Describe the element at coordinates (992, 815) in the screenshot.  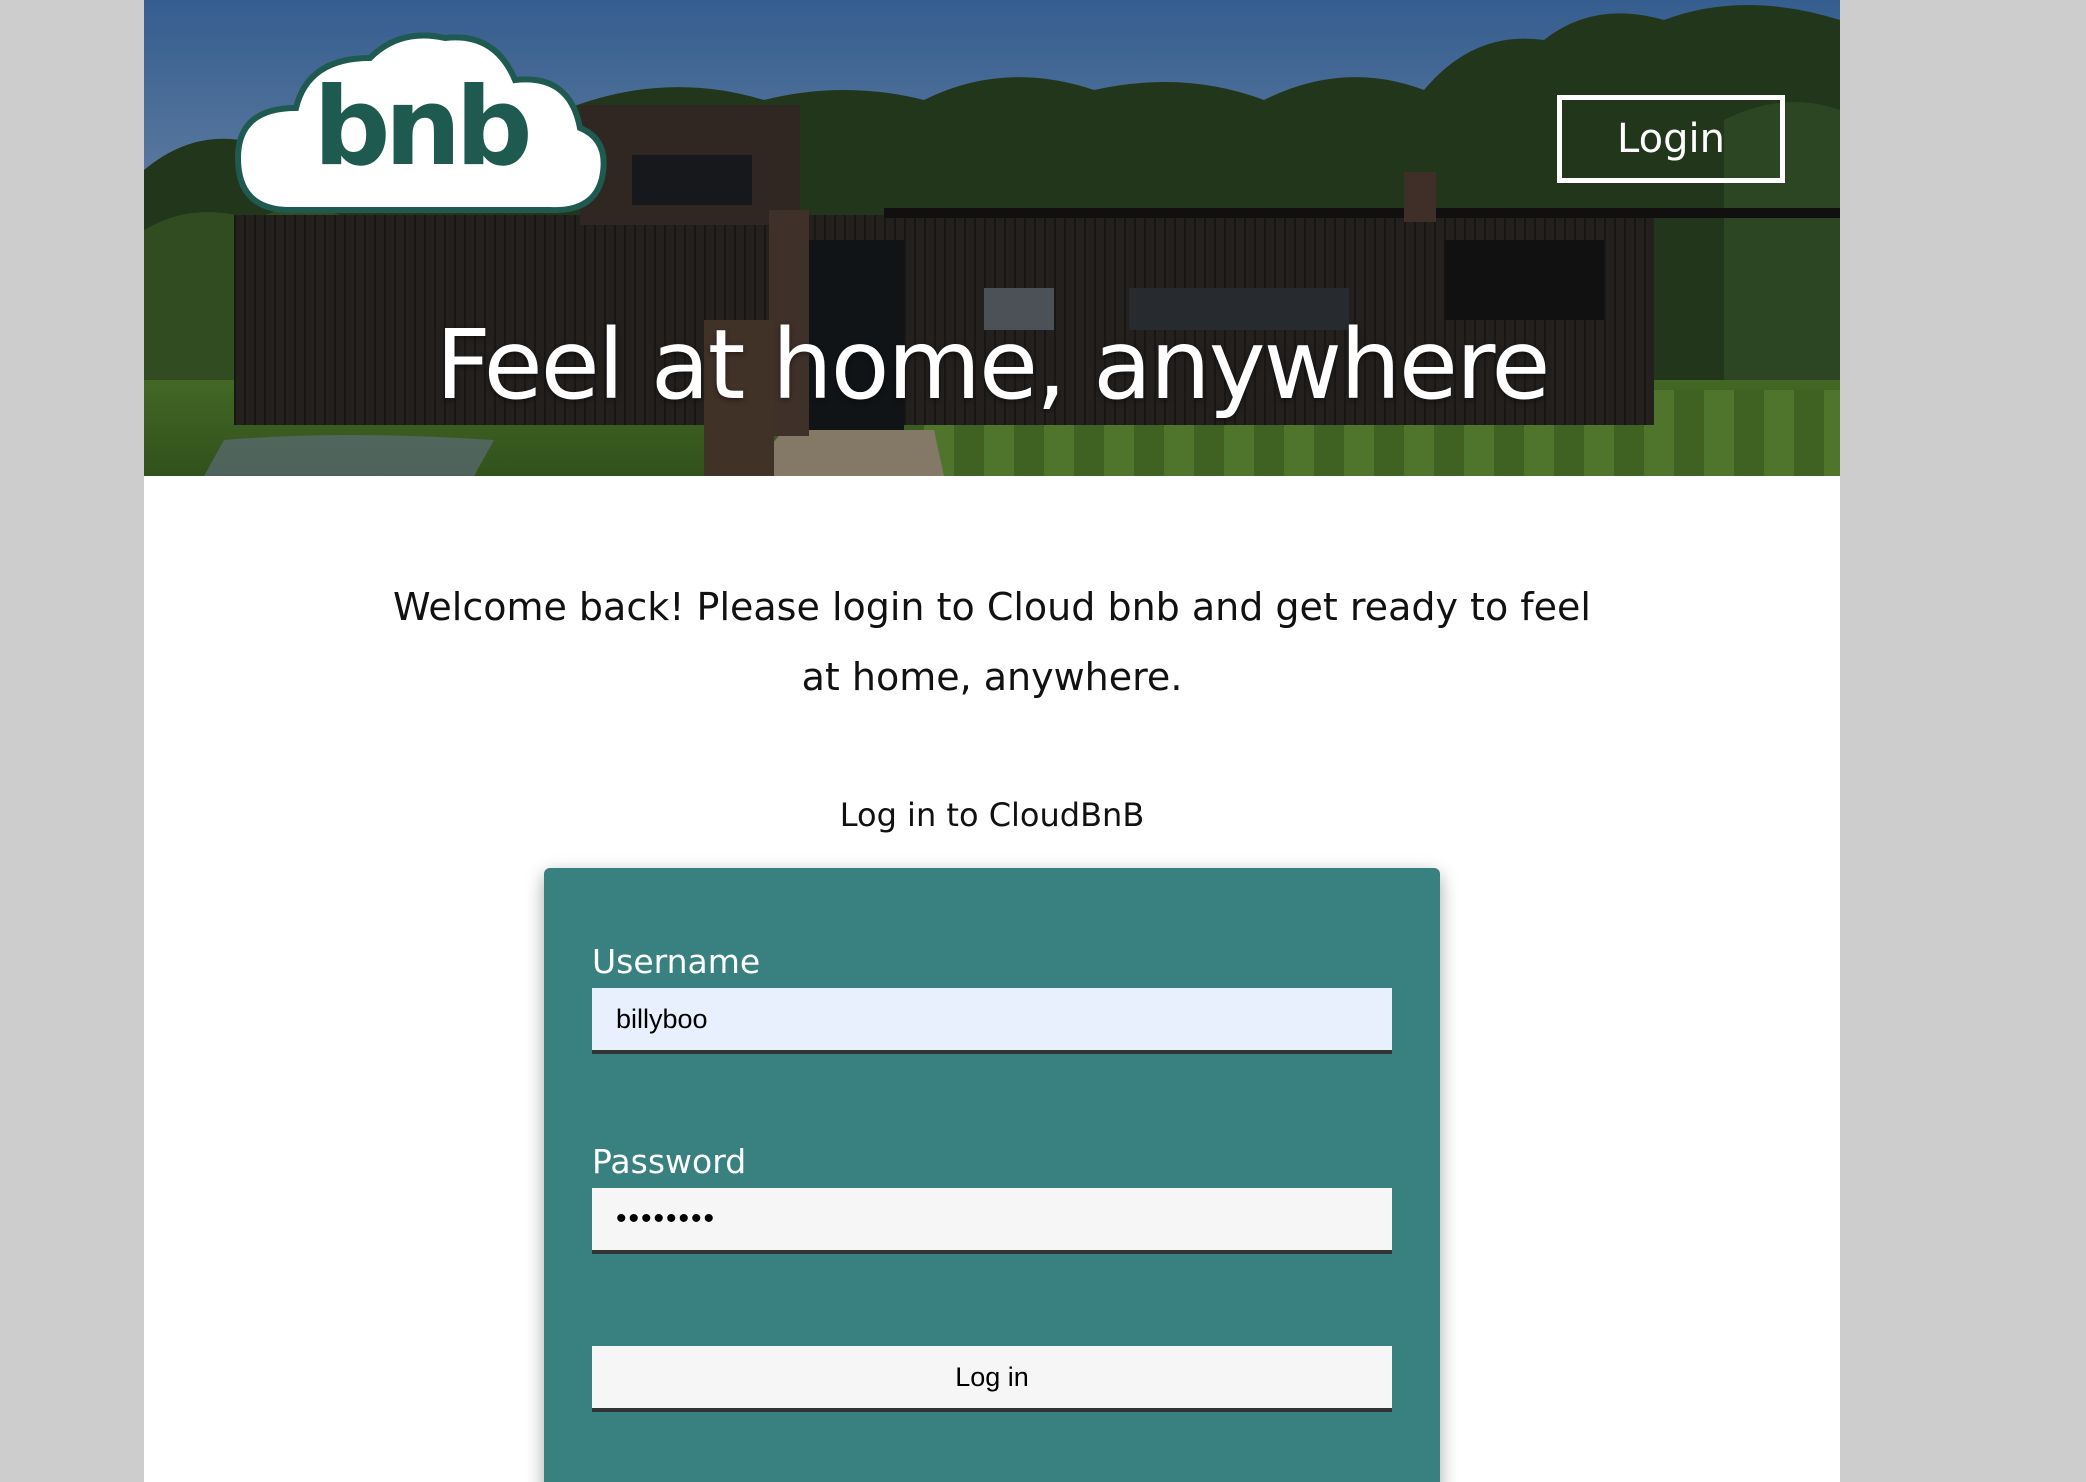
I see `login-form-heading: Log in to CloudBnB` at that location.